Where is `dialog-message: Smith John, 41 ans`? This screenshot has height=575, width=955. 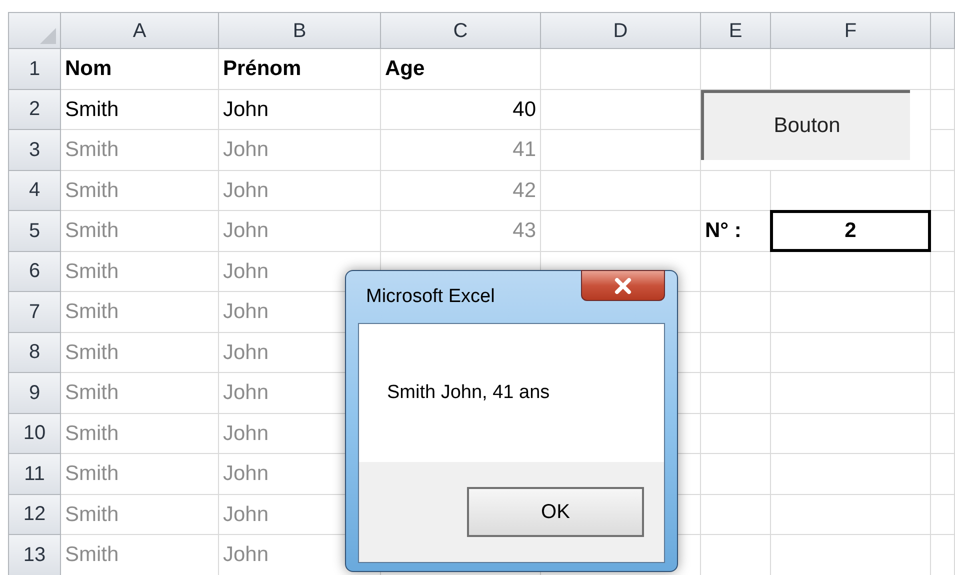
dialog-message: Smith John, 41 ans is located at coordinates (468, 392).